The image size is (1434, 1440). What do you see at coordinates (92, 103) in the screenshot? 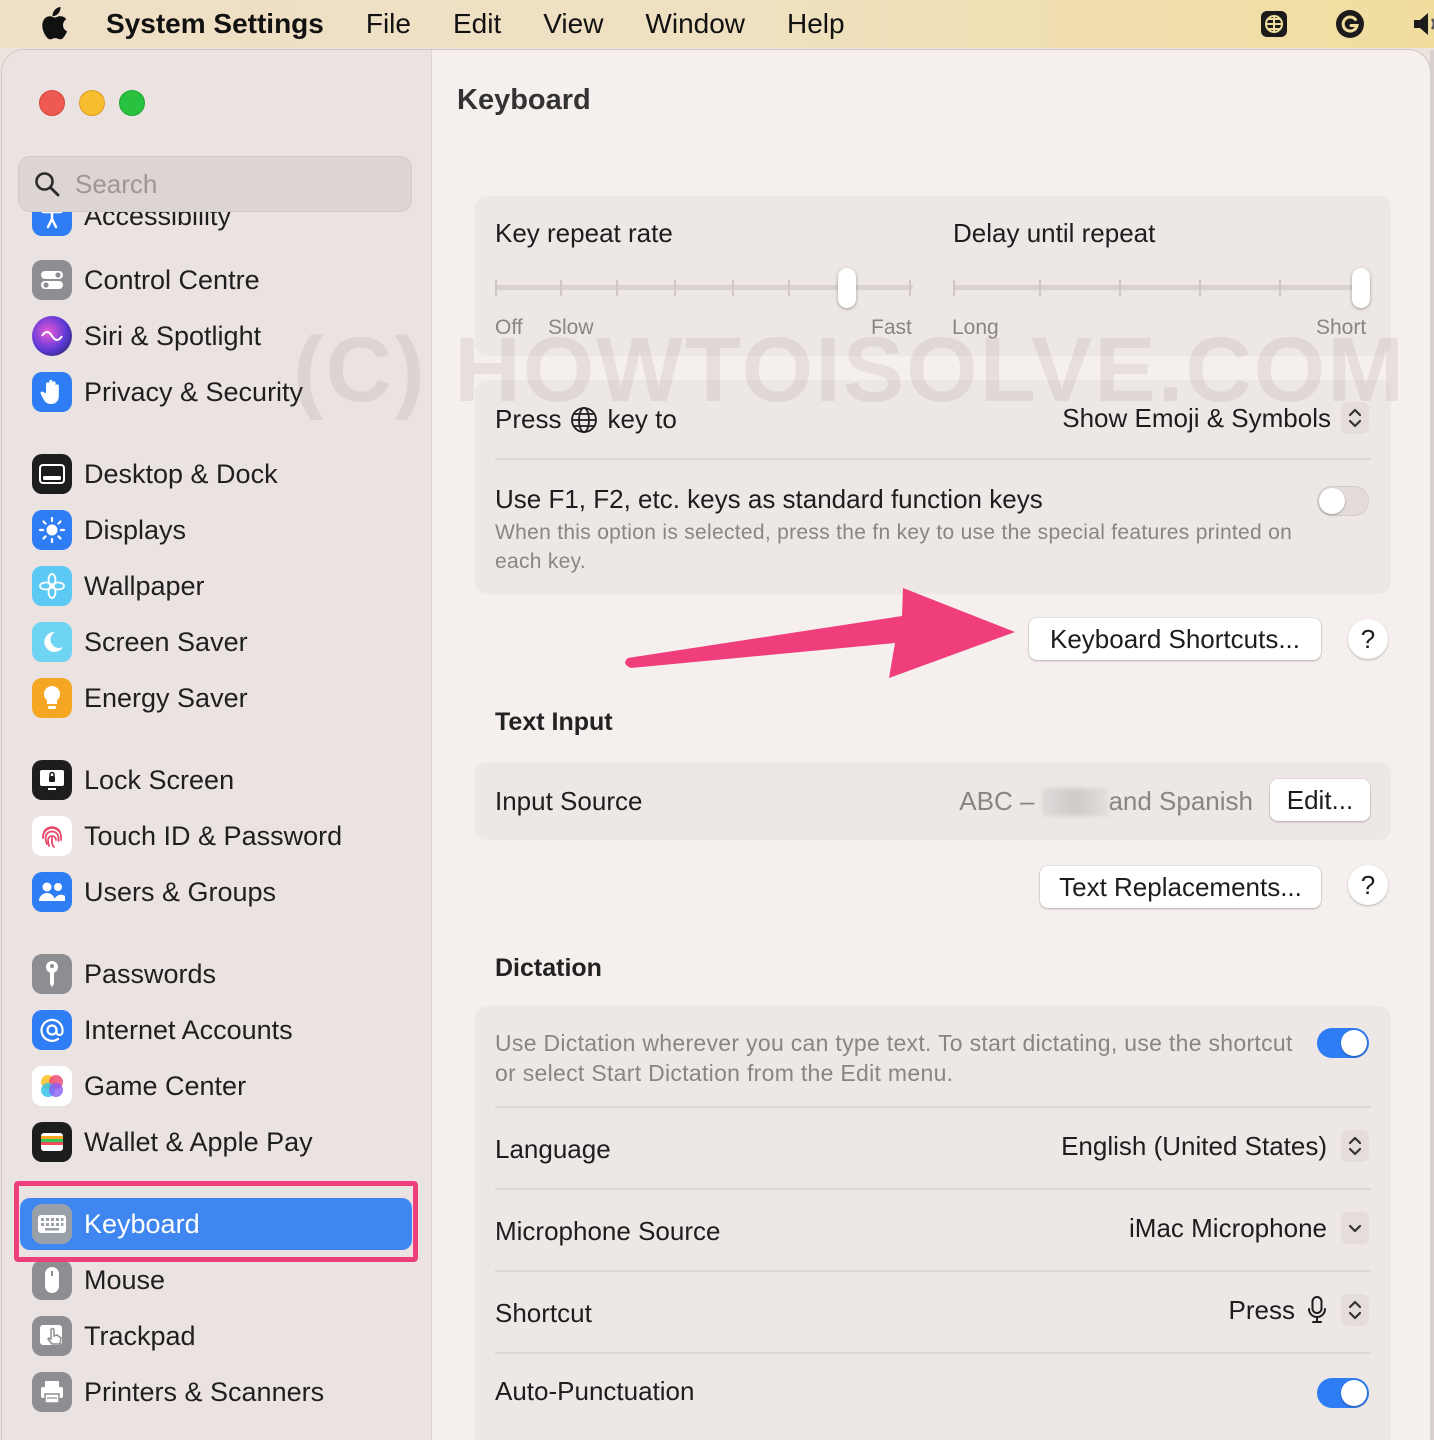
I see `minimize-window-button` at bounding box center [92, 103].